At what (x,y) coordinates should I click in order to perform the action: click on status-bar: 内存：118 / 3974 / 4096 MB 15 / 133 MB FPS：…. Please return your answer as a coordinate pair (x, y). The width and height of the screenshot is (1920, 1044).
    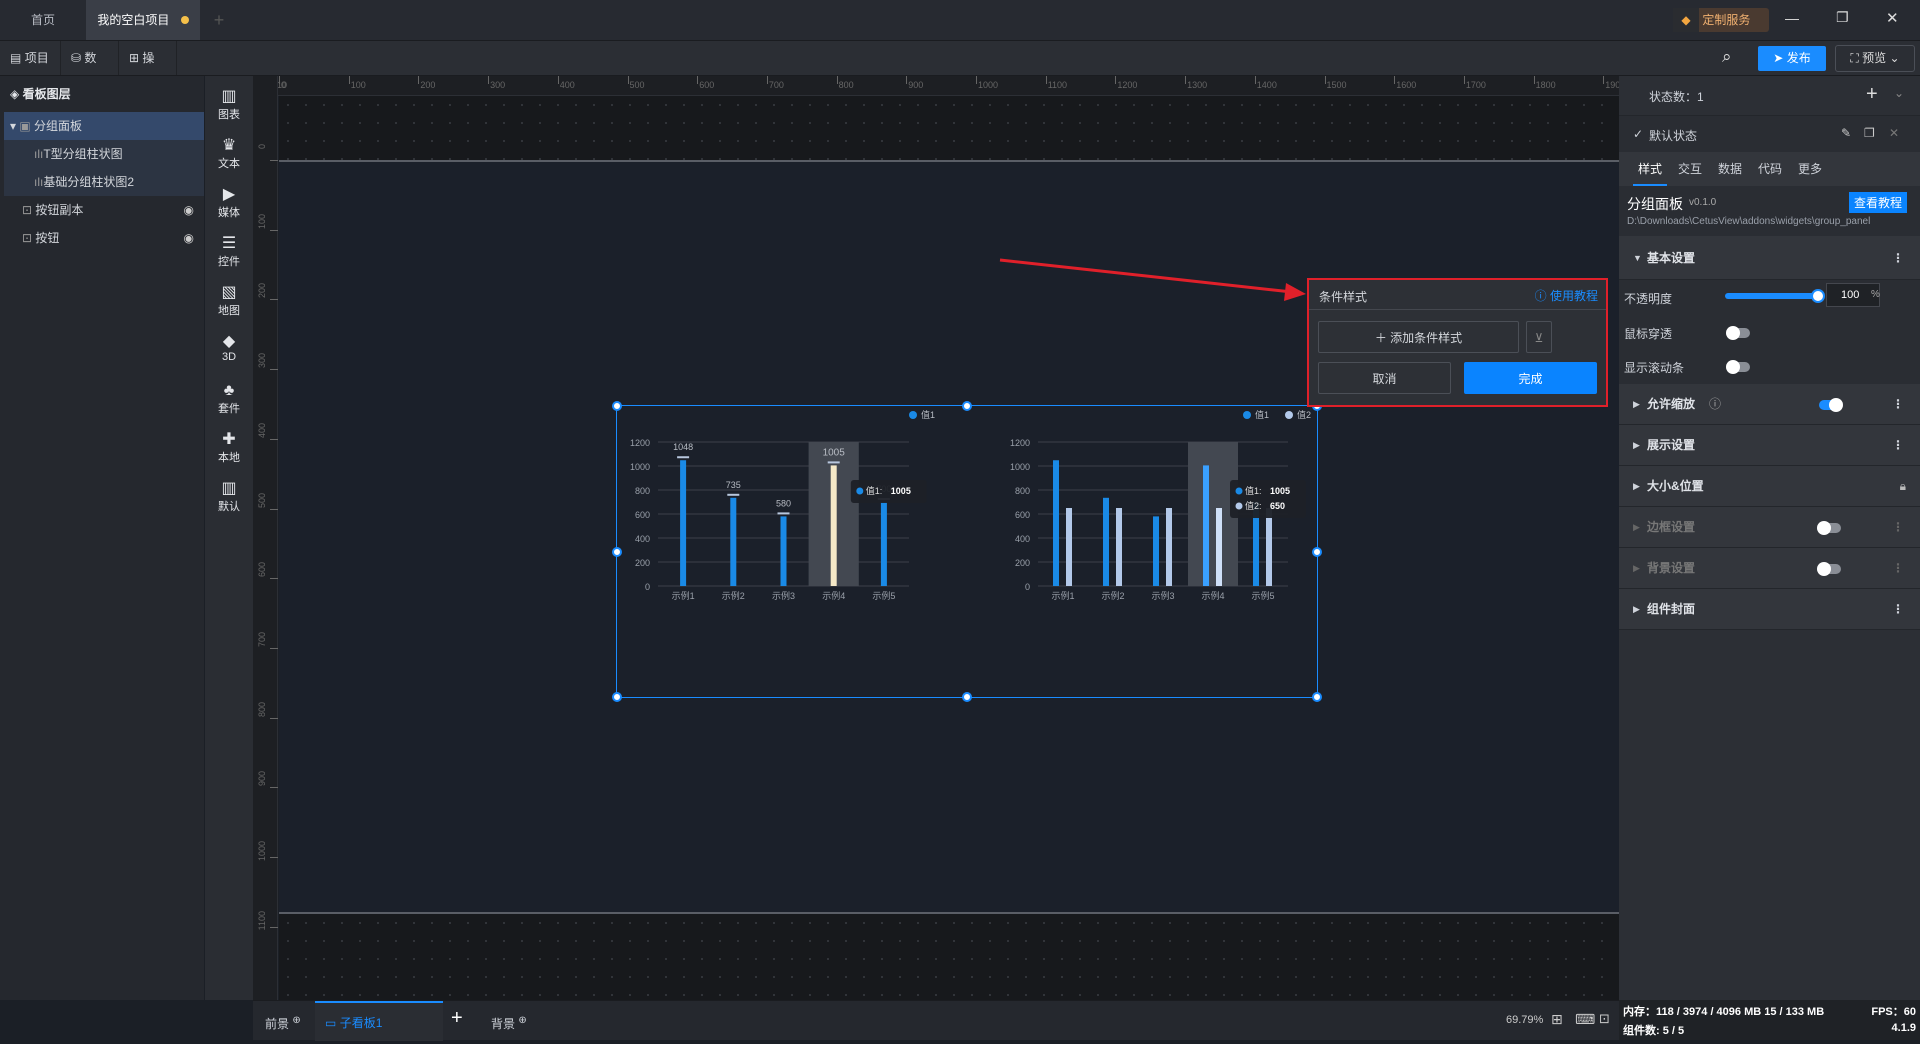
    Looking at the image, I should click on (1769, 1020).